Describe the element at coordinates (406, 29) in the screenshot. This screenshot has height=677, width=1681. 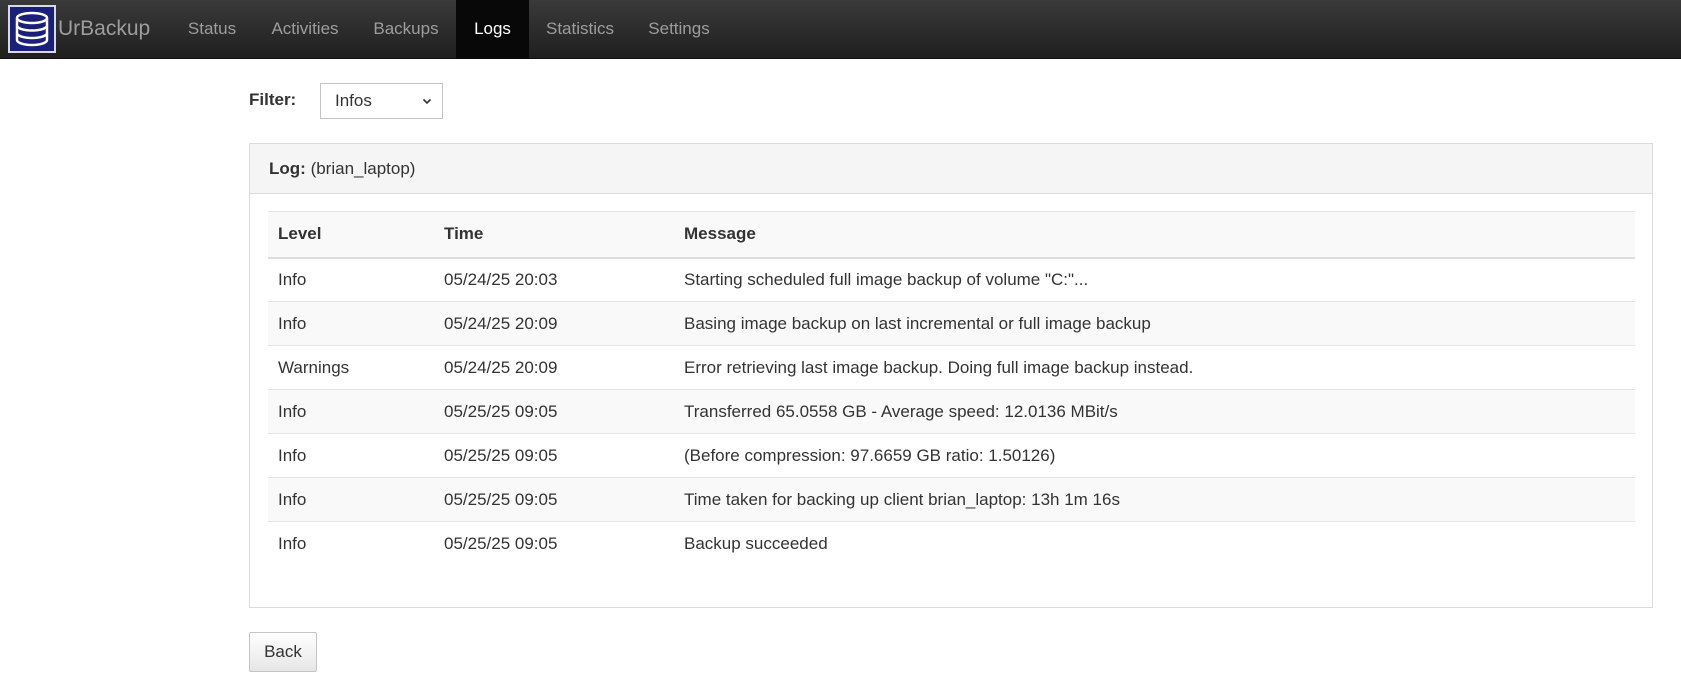
I see `nav-backups: Backups` at that location.